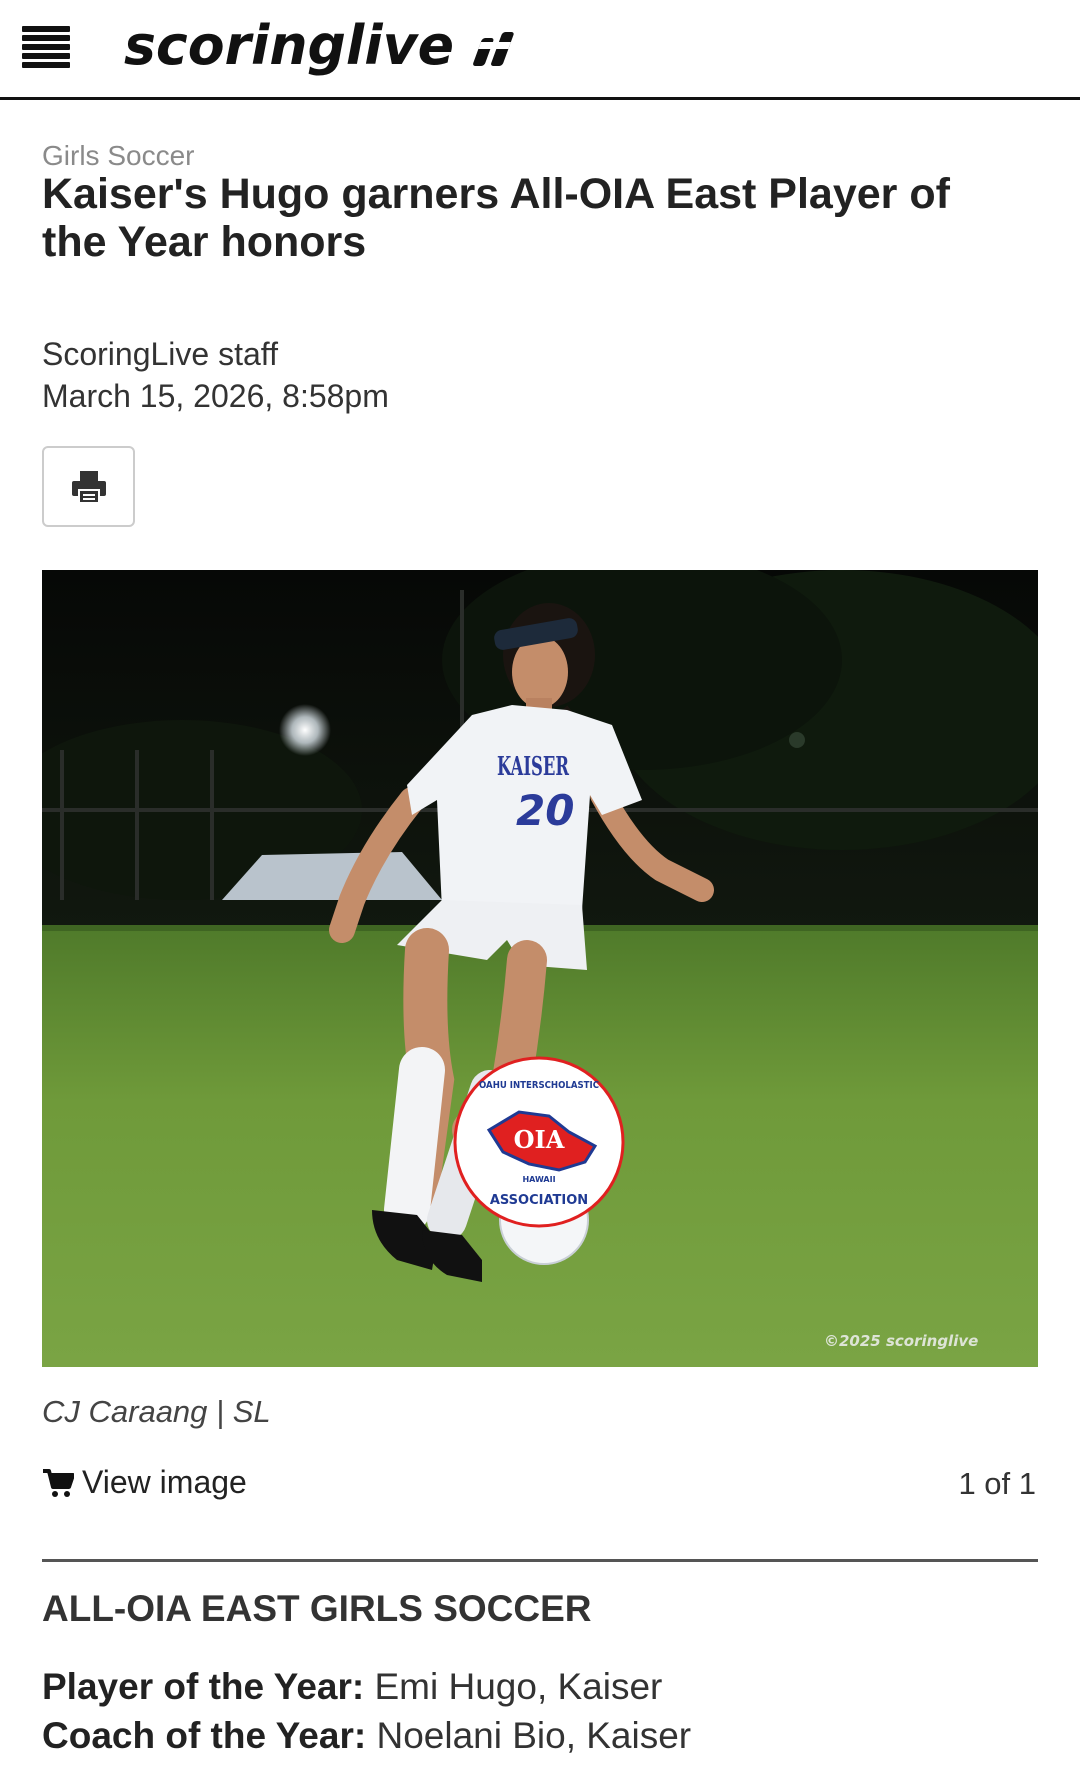  What do you see at coordinates (534, 1735) in the screenshot?
I see `award-value: Noelani Bio, Kaiser` at bounding box center [534, 1735].